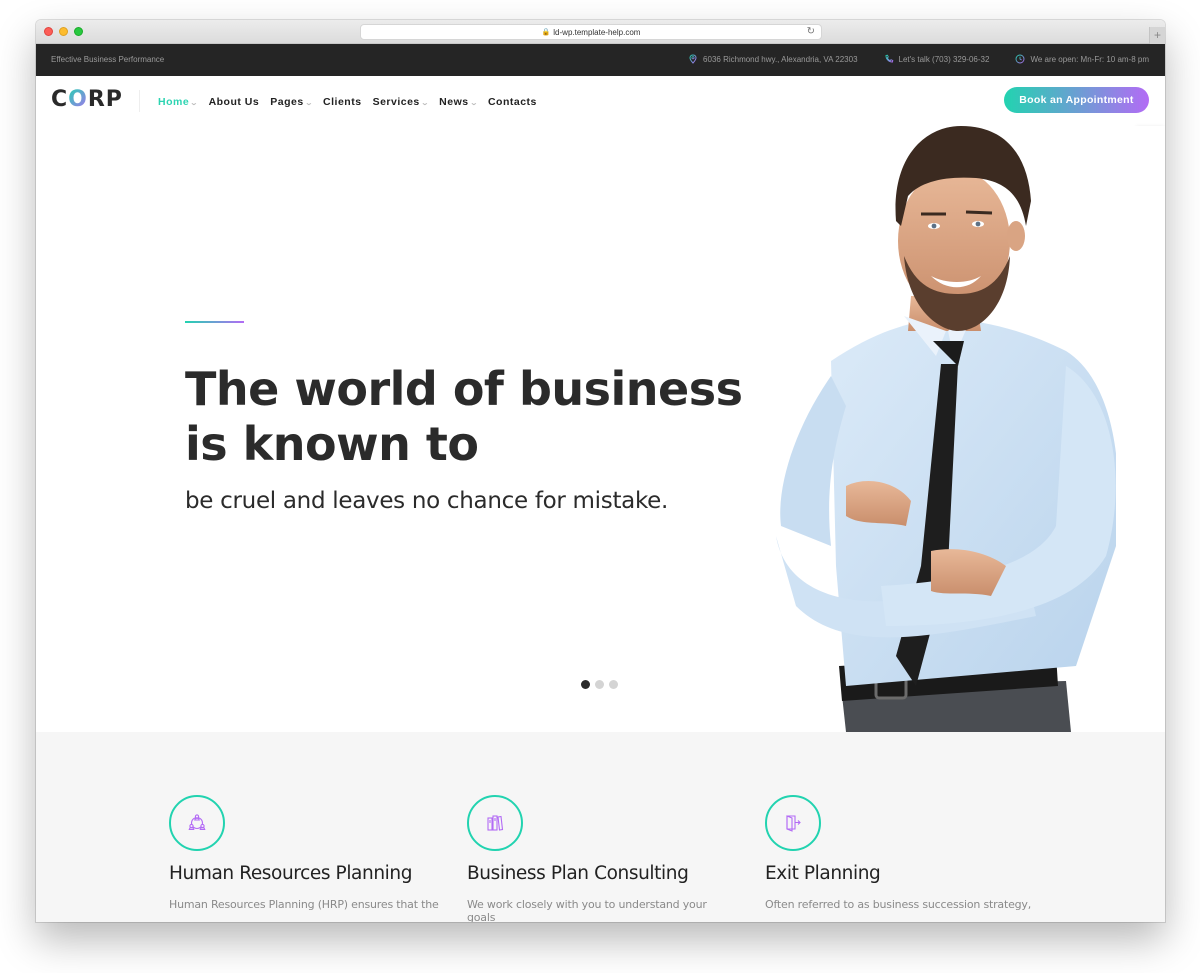  What do you see at coordinates (578, 873) in the screenshot?
I see `service-title: Business Plan Consulting` at bounding box center [578, 873].